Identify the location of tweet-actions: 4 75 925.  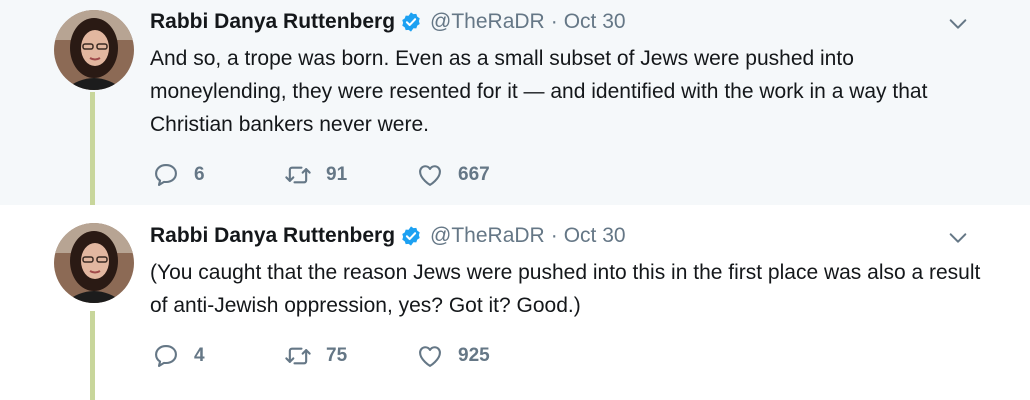
(352, 356).